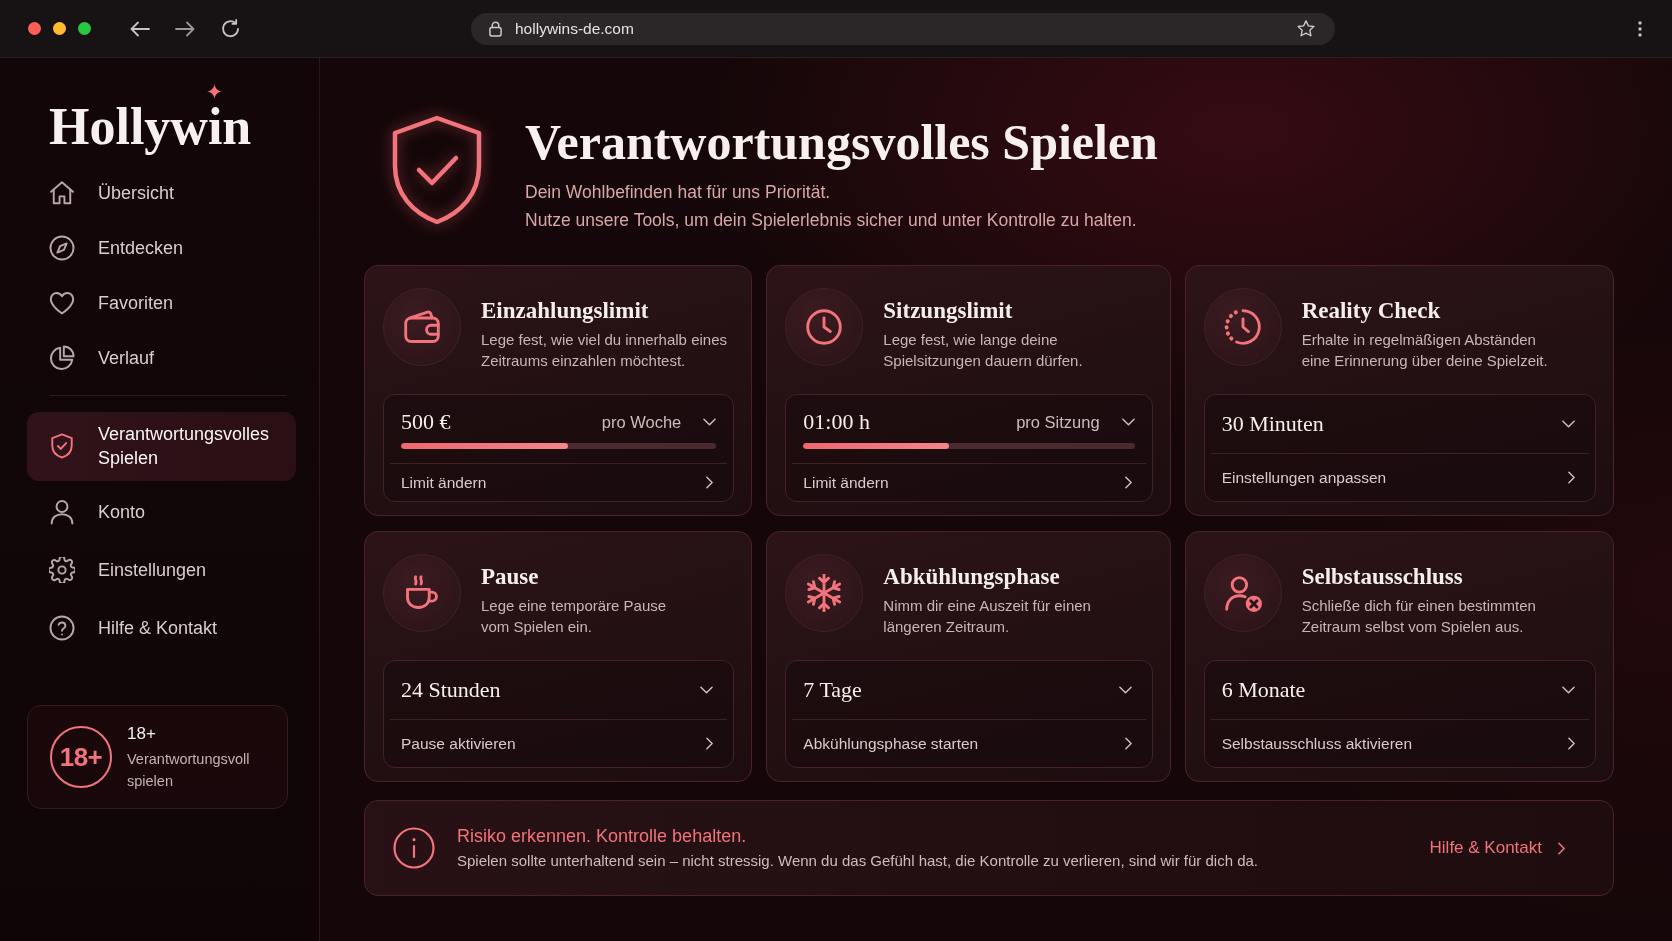 The image size is (1672, 941). I want to click on reload-icon, so click(230, 28).